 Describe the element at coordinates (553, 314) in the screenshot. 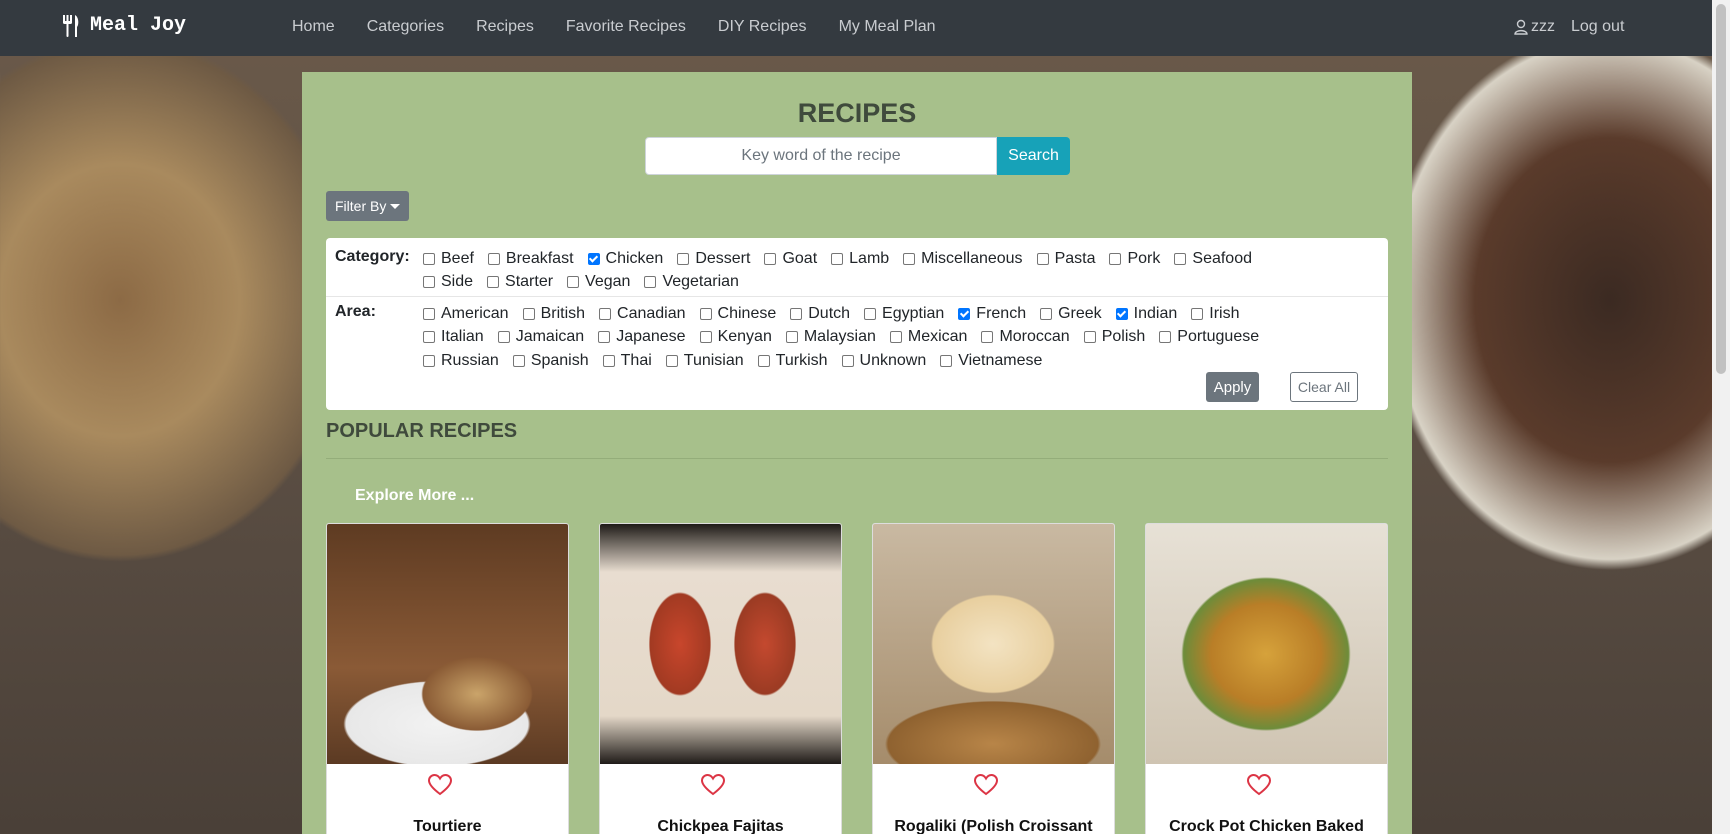

I see `area-option-british: British` at that location.